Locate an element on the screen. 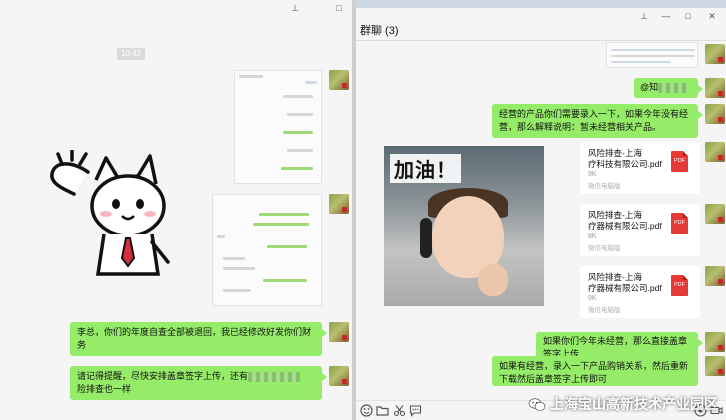  close-button: ✕ is located at coordinates (712, 16).